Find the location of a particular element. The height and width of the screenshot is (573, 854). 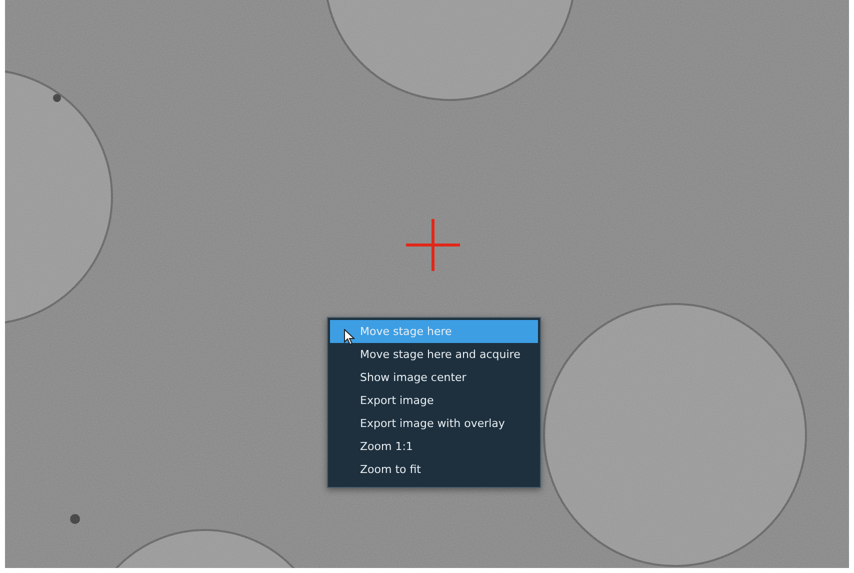

menu-item: Zoom to fit is located at coordinates (434, 469).